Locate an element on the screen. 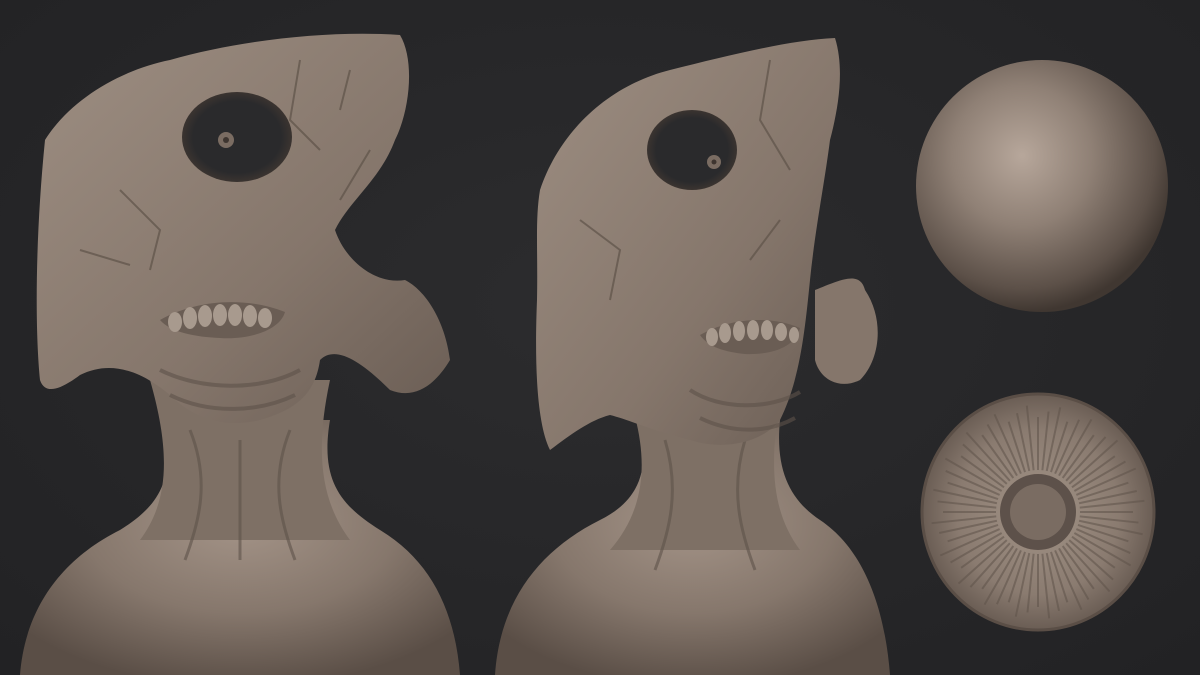  eye-iris-disc is located at coordinates (1038, 512).